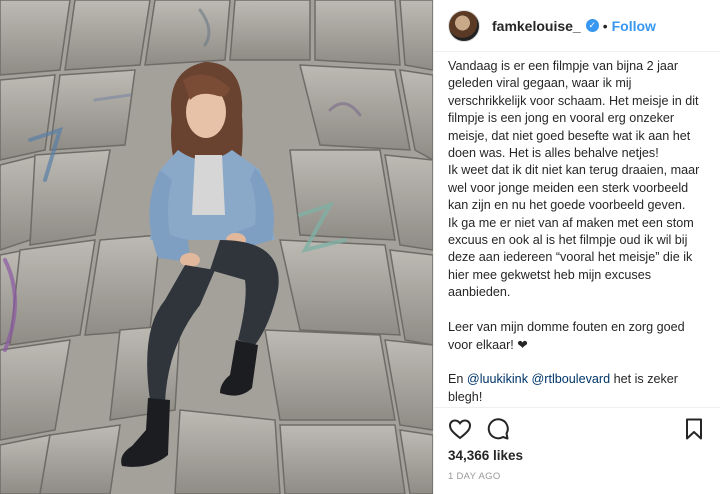 This screenshot has height=494, width=720. Describe the element at coordinates (592, 25) in the screenshot. I see `verified-badge-icon: ✓` at that location.